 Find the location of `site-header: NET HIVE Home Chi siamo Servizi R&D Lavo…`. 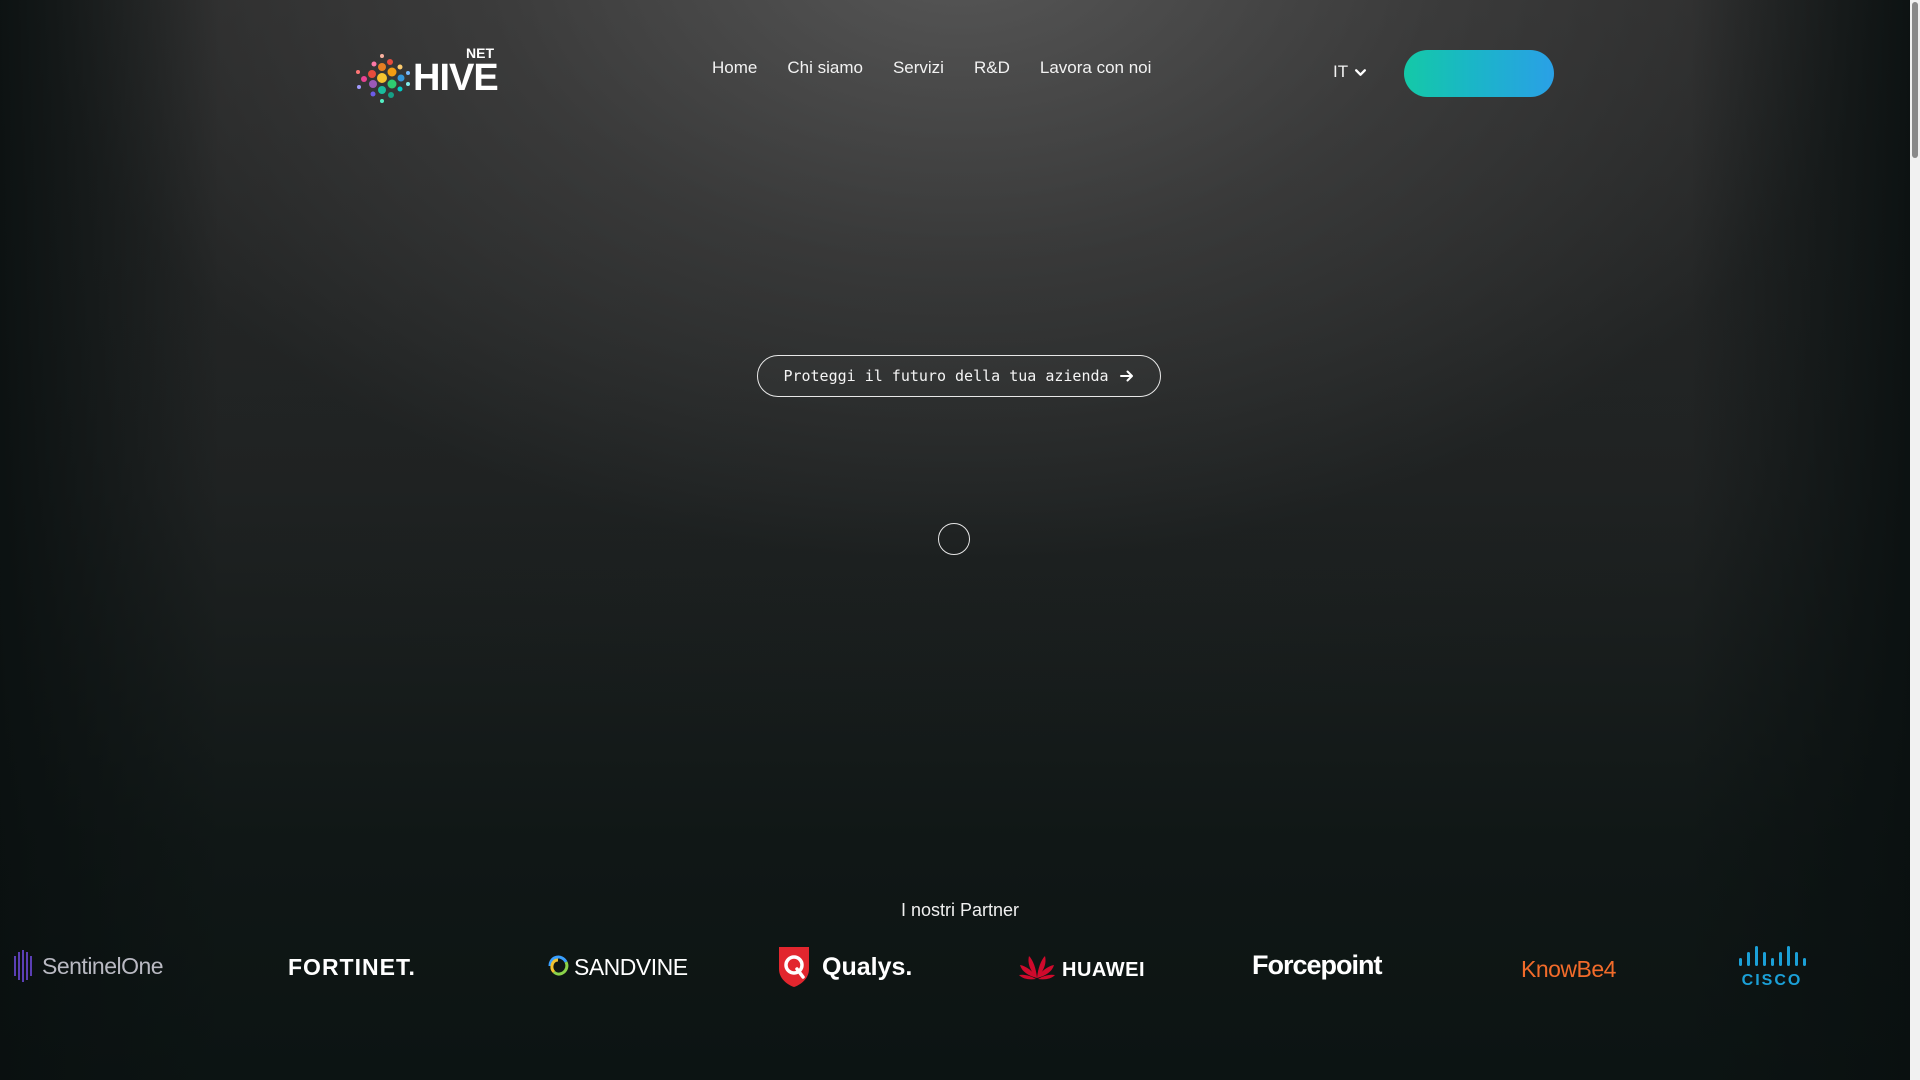

site-header: NET HIVE Home Chi siamo Servizi R&D Lavo… is located at coordinates (955, 75).